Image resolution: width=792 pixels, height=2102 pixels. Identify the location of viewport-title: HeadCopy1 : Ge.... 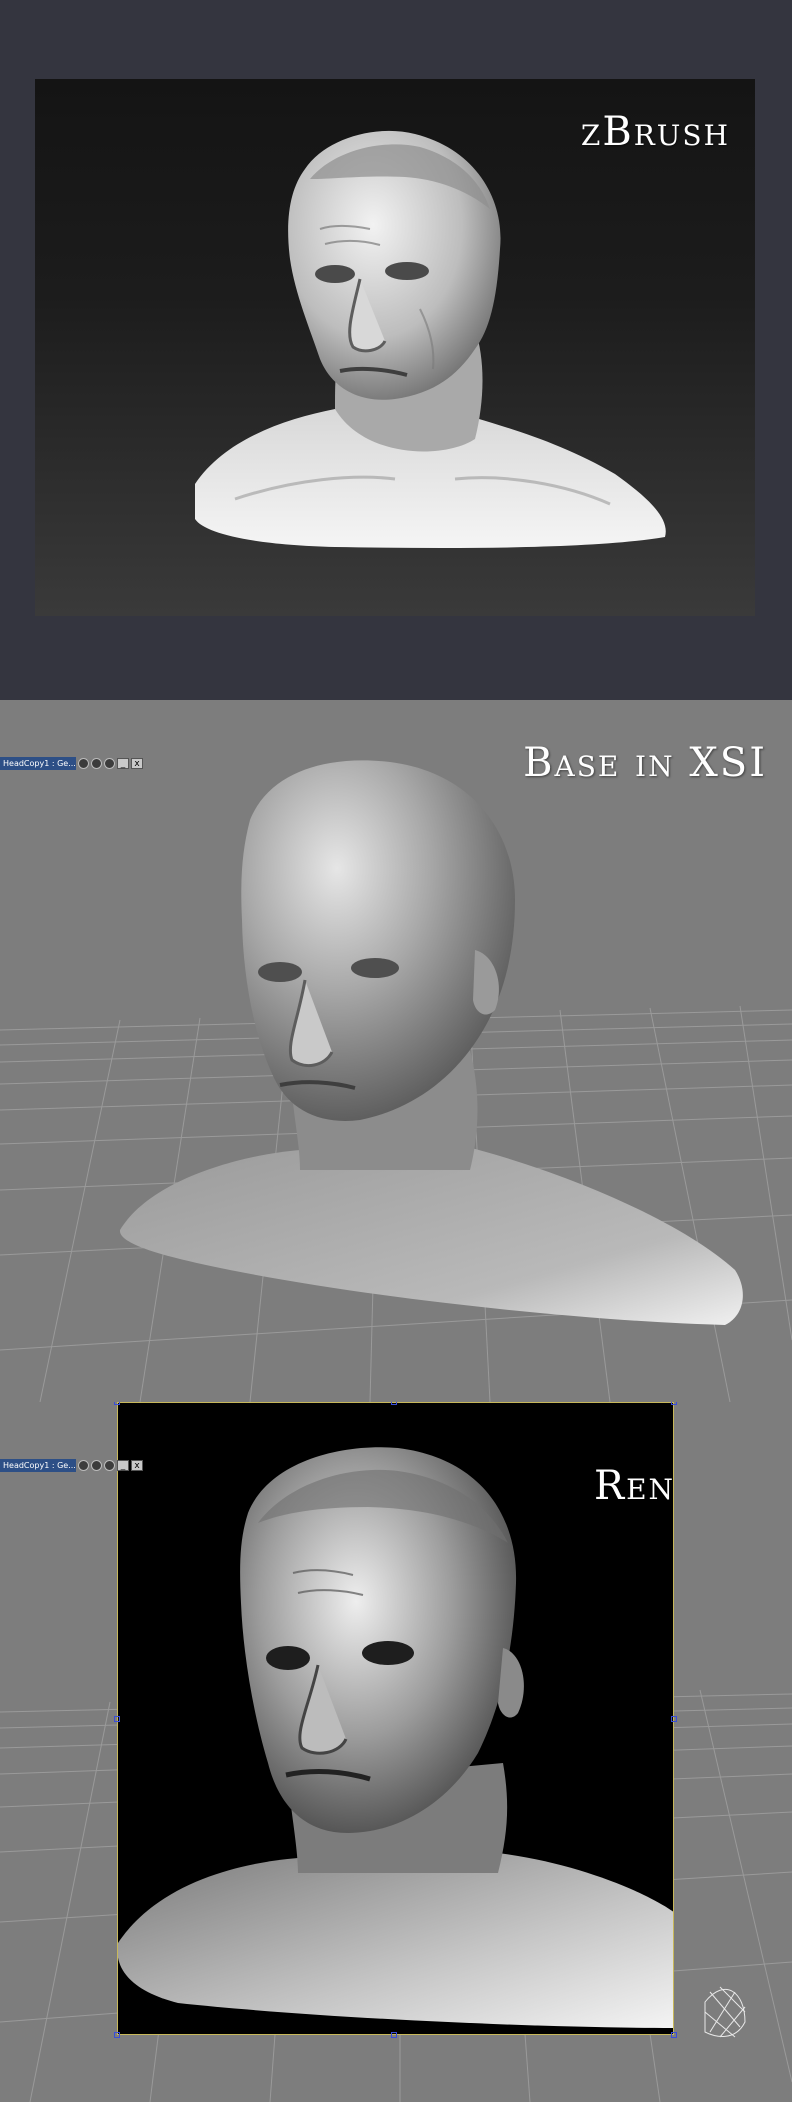
(38, 763).